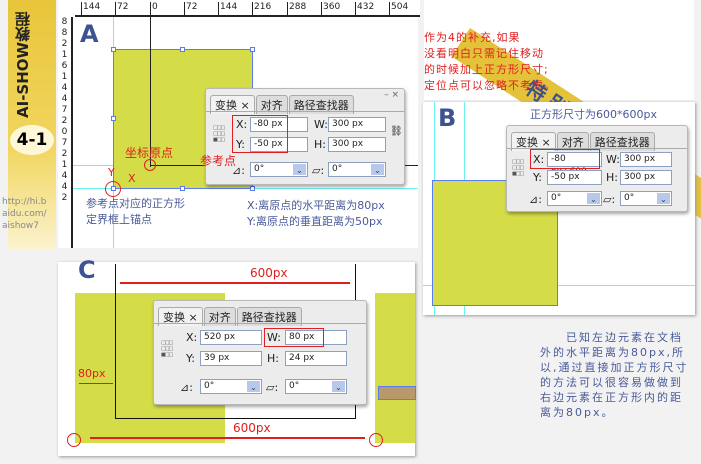 Image resolution: width=701 pixels, height=464 pixels. I want to click on constrain-link-icon: ⛓, so click(396, 131).